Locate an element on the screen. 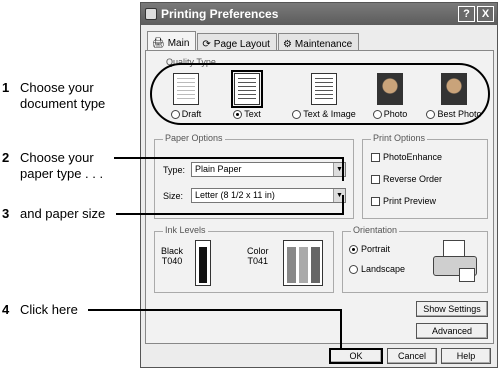 The height and width of the screenshot is (371, 500). paper-size-value: Letter (8 1/2 x 11 in) is located at coordinates (235, 195).